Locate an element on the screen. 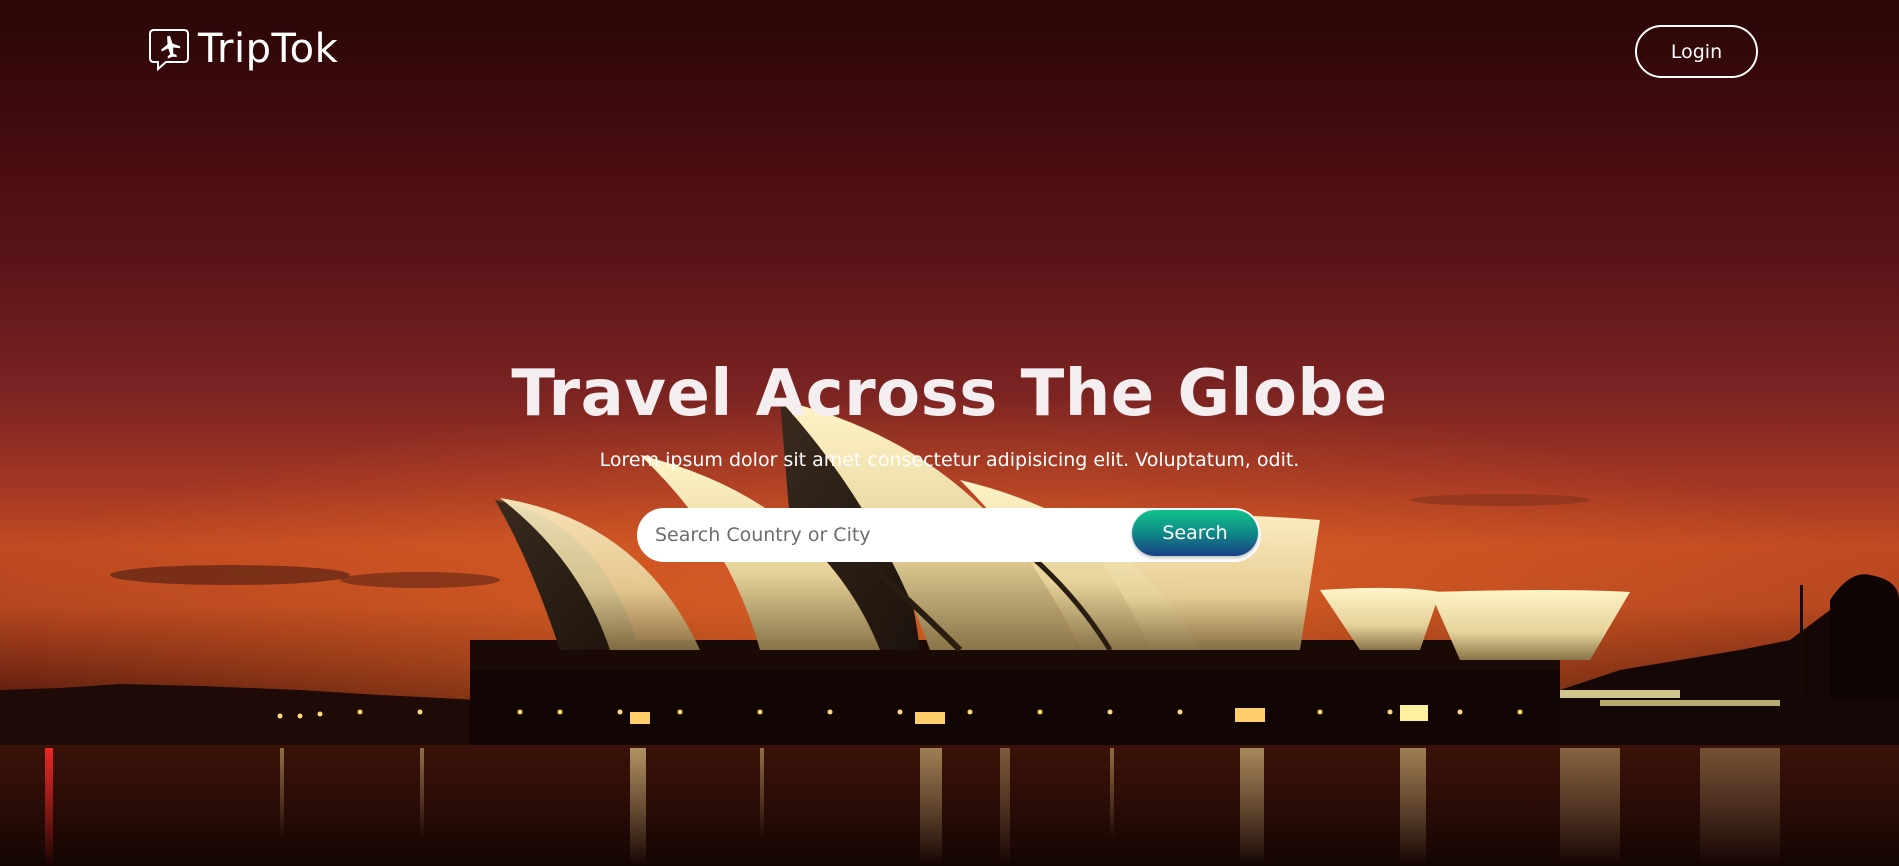 The image size is (1899, 866). login-button: Login is located at coordinates (1696, 51).